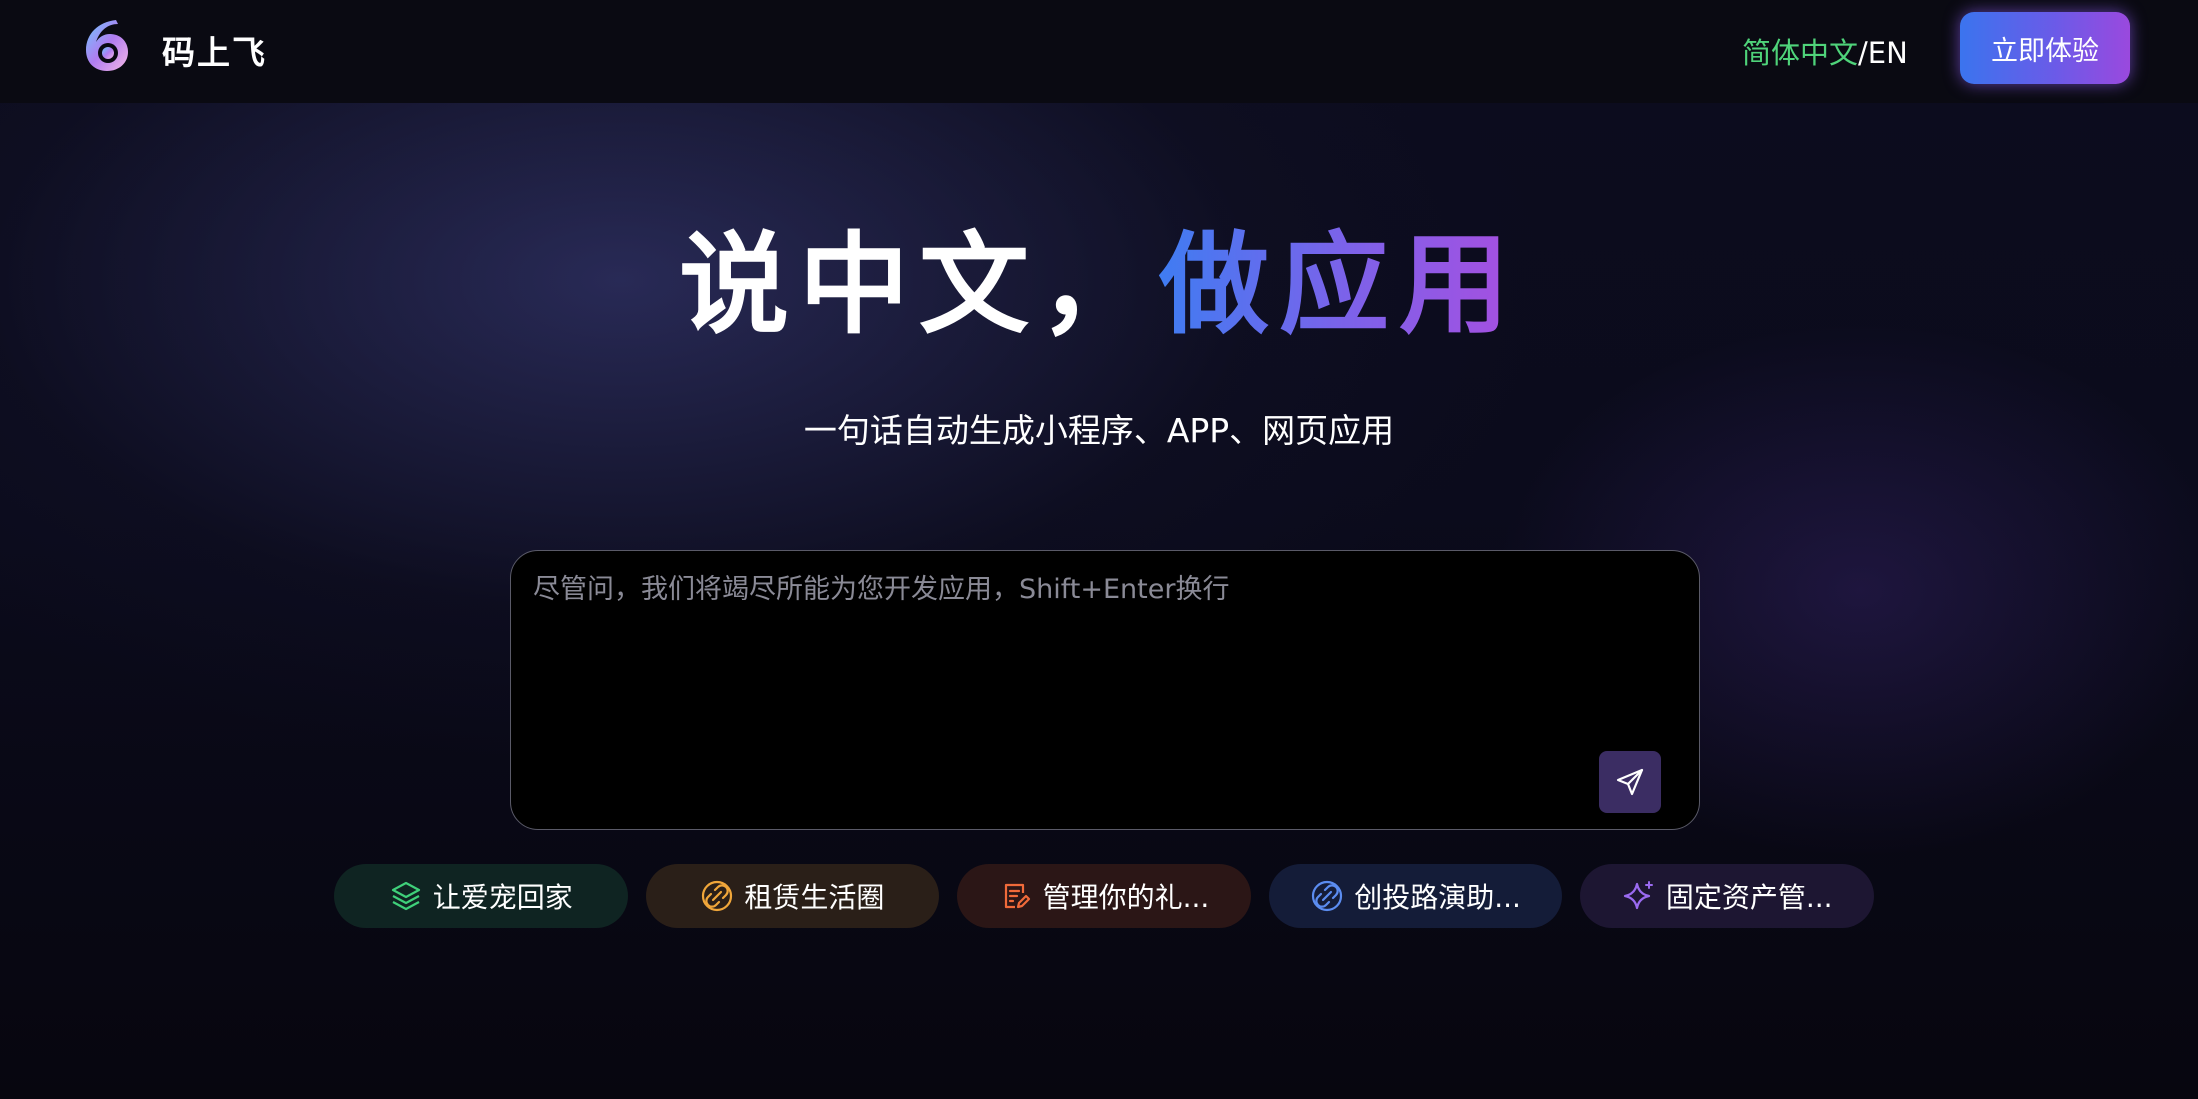 This screenshot has width=2198, height=1099. I want to click on layers-icon, so click(405, 896).